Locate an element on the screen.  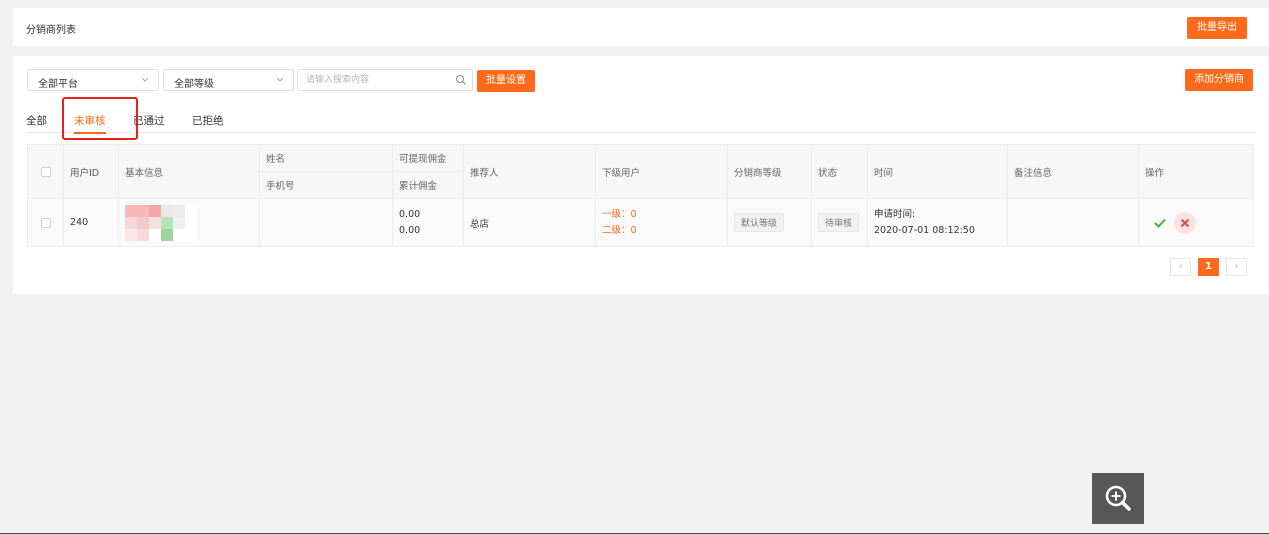
row-remark is located at coordinates (1073, 222).